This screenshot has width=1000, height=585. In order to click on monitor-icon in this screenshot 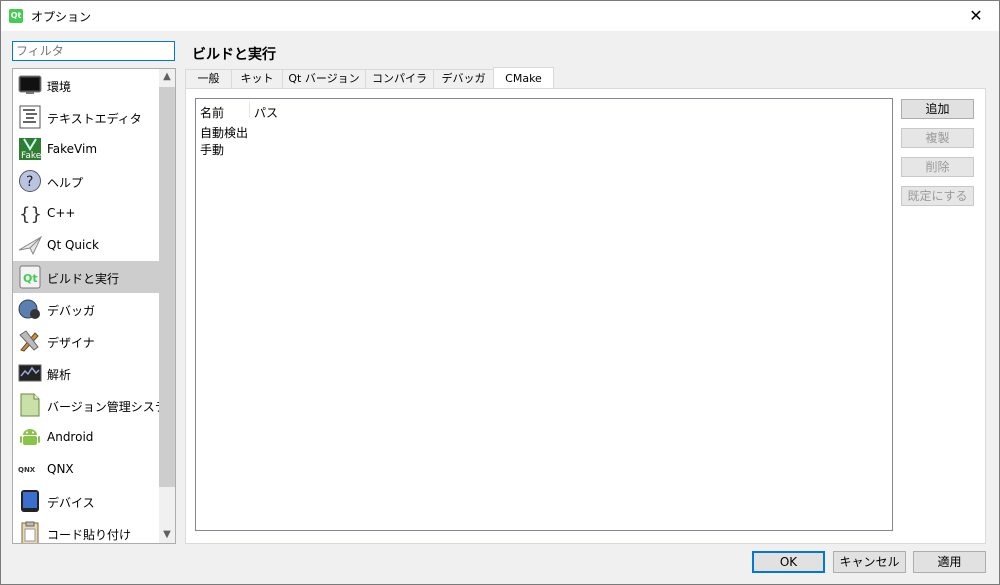, I will do `click(30, 84)`.